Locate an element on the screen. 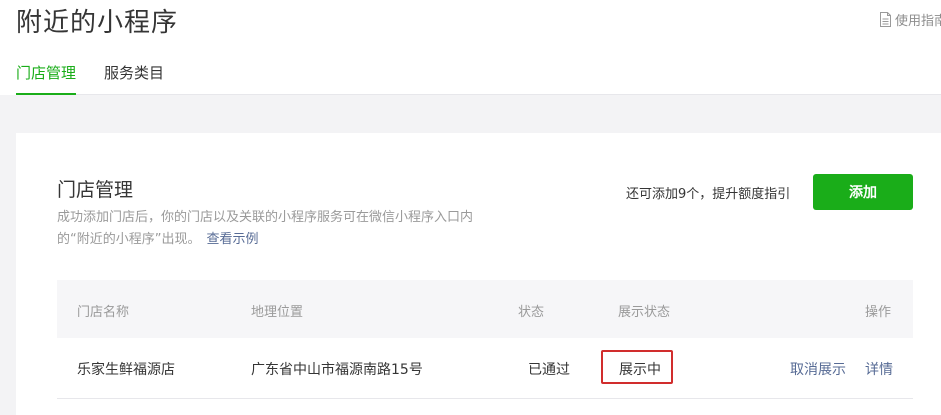 The width and height of the screenshot is (941, 415). guide-label: 使用指南 is located at coordinates (918, 21).